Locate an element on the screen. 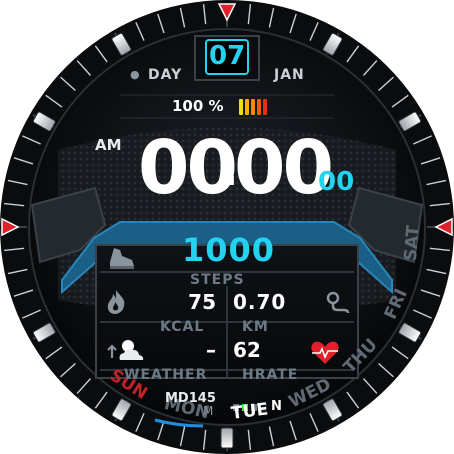  heart-rate-value: 62 is located at coordinates (247, 350).